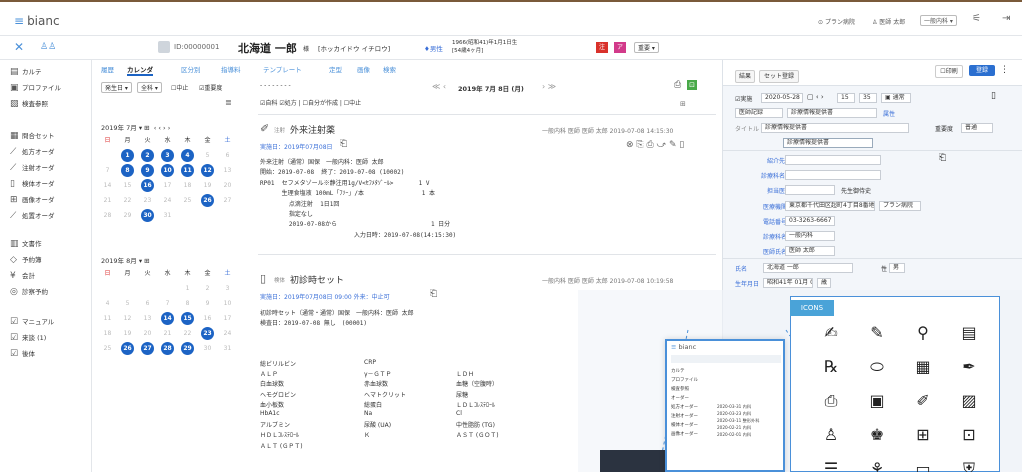 The width and height of the screenshot is (1022, 472). Describe the element at coordinates (646, 47) in the screenshot. I see `status-select: 重要 ▾` at that location.